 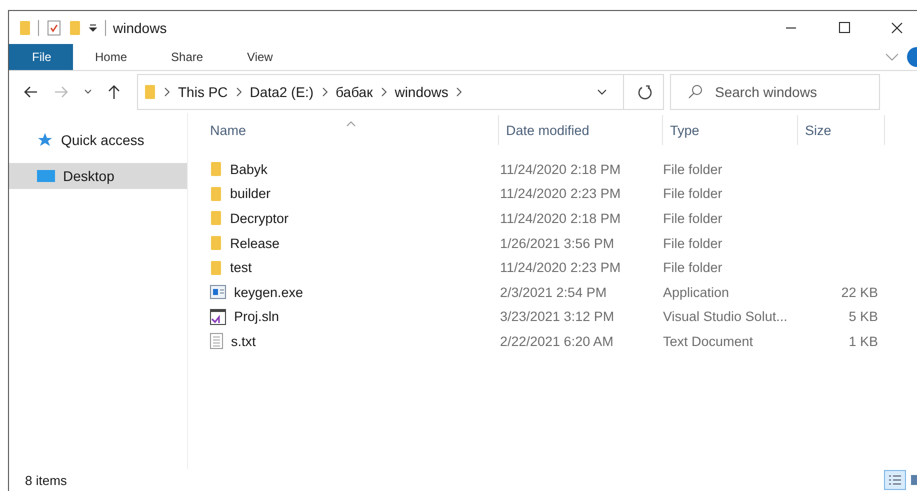 I want to click on breadcrumb-item: windows, so click(x=421, y=92).